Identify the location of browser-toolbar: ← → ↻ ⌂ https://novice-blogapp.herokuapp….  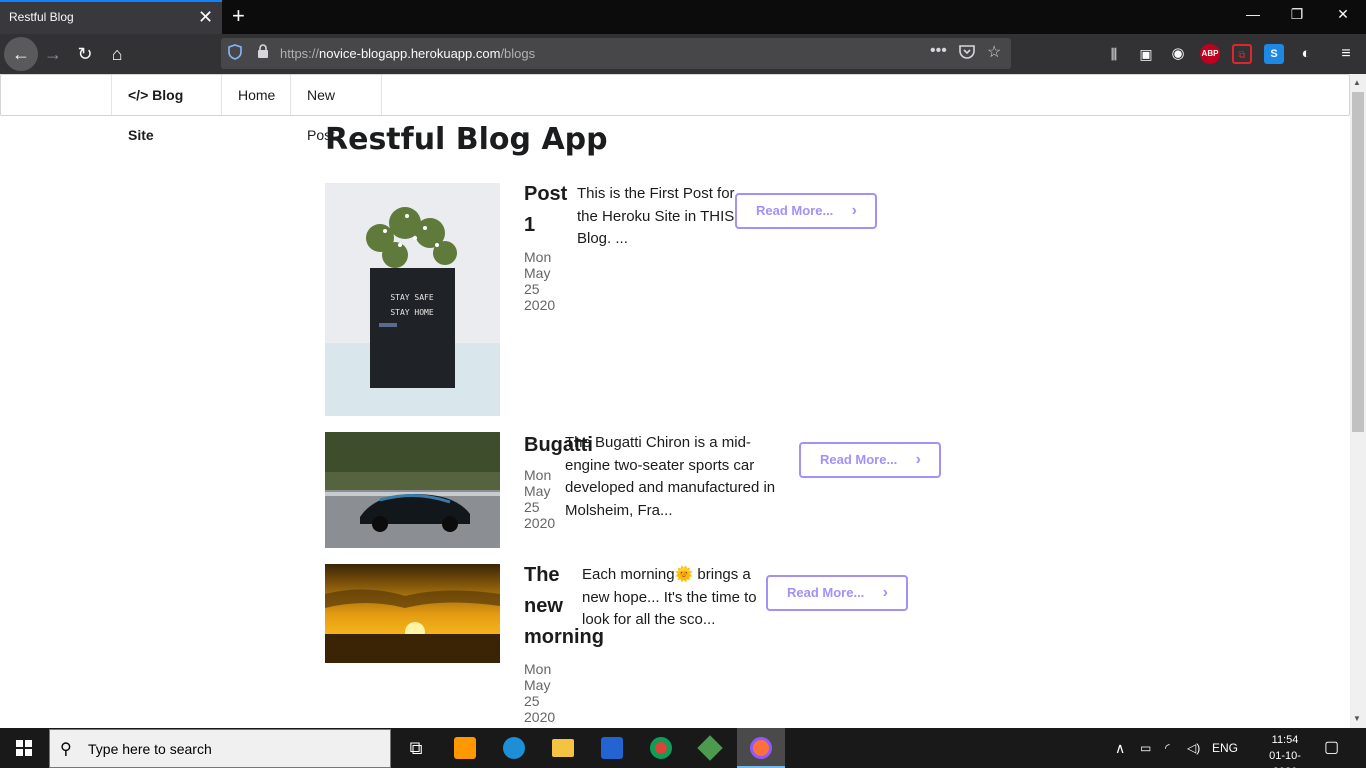
(683, 54).